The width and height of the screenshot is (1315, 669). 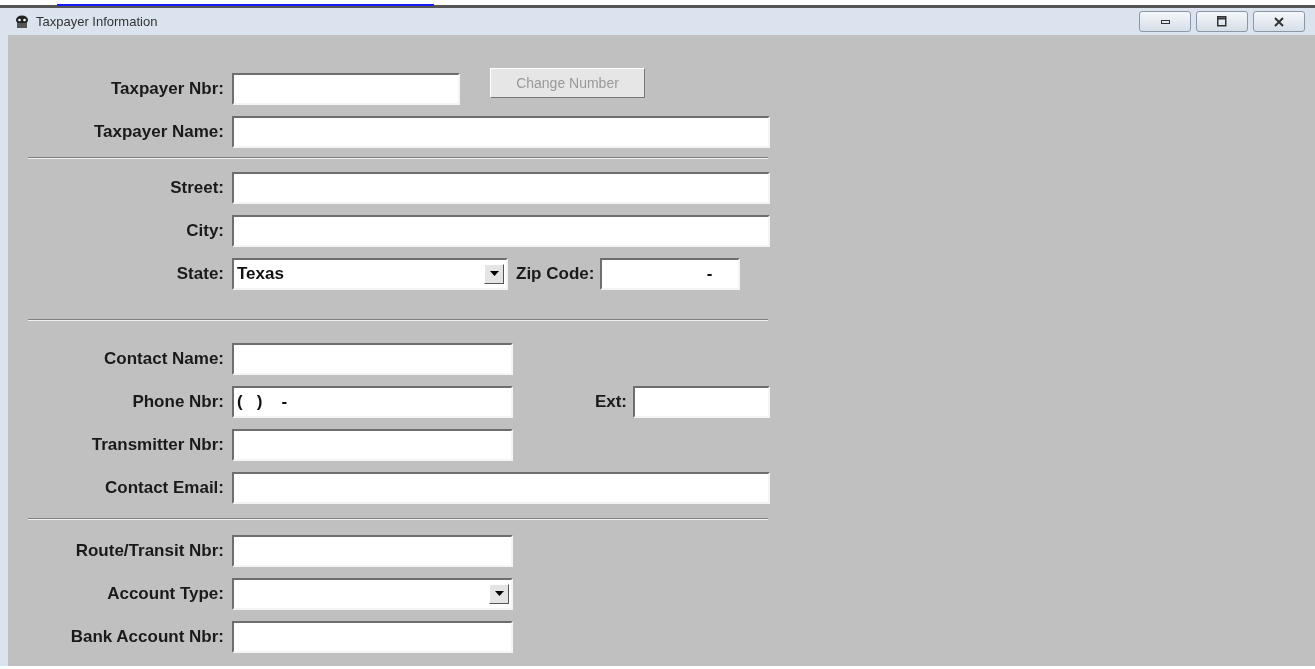 What do you see at coordinates (196, 187) in the screenshot?
I see `field-label: Street:` at bounding box center [196, 187].